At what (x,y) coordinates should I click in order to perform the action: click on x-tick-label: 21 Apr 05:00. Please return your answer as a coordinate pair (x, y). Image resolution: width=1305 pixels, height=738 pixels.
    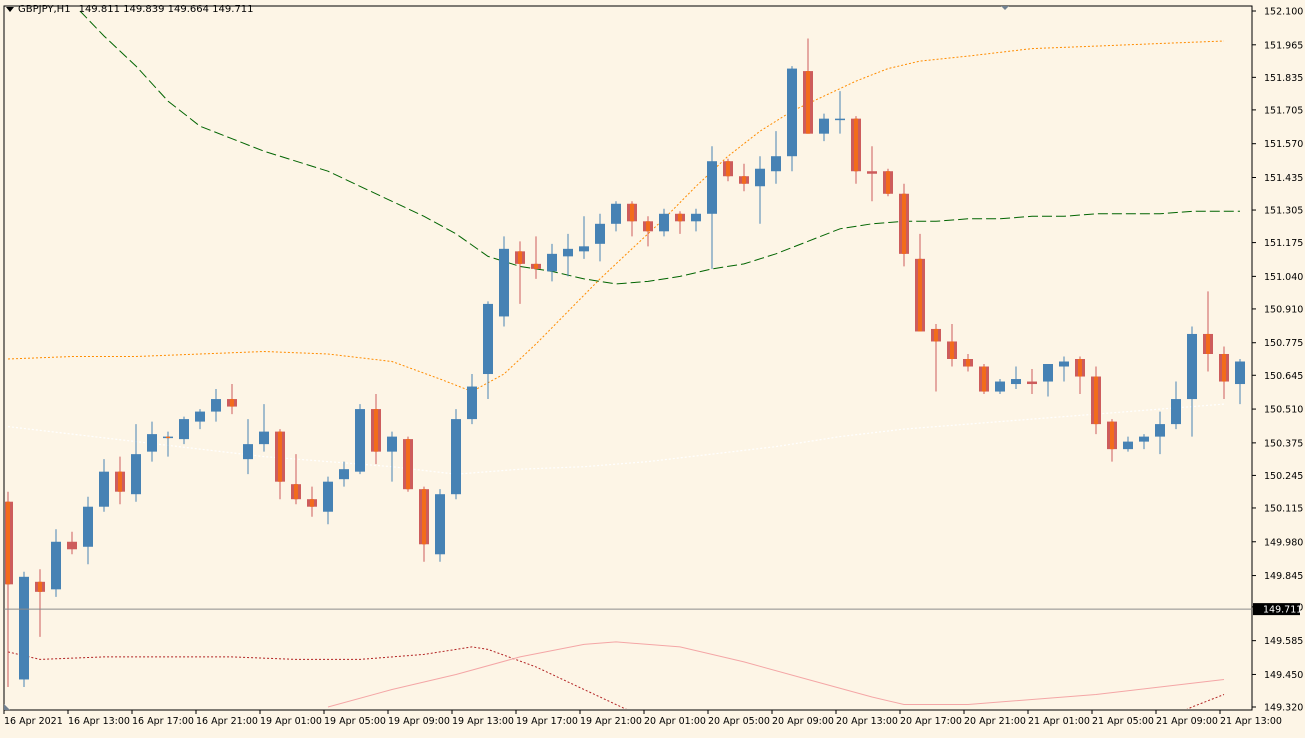
    Looking at the image, I should click on (1123, 721).